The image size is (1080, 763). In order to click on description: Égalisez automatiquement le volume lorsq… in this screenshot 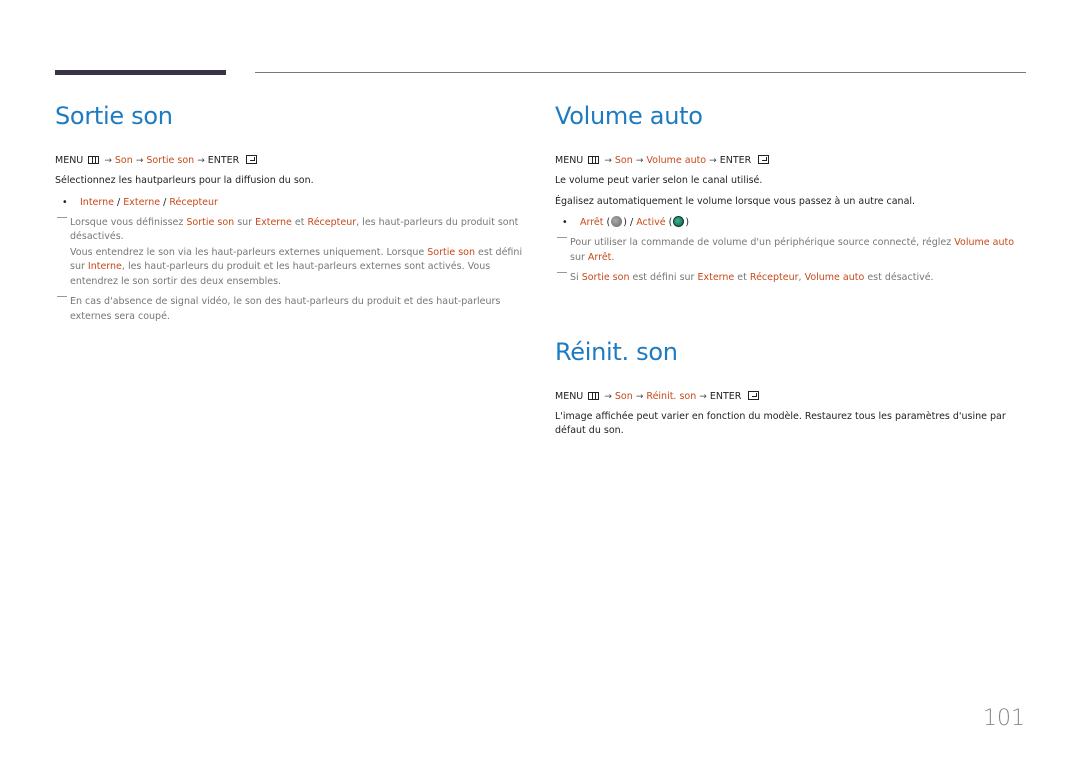, I will do `click(735, 201)`.